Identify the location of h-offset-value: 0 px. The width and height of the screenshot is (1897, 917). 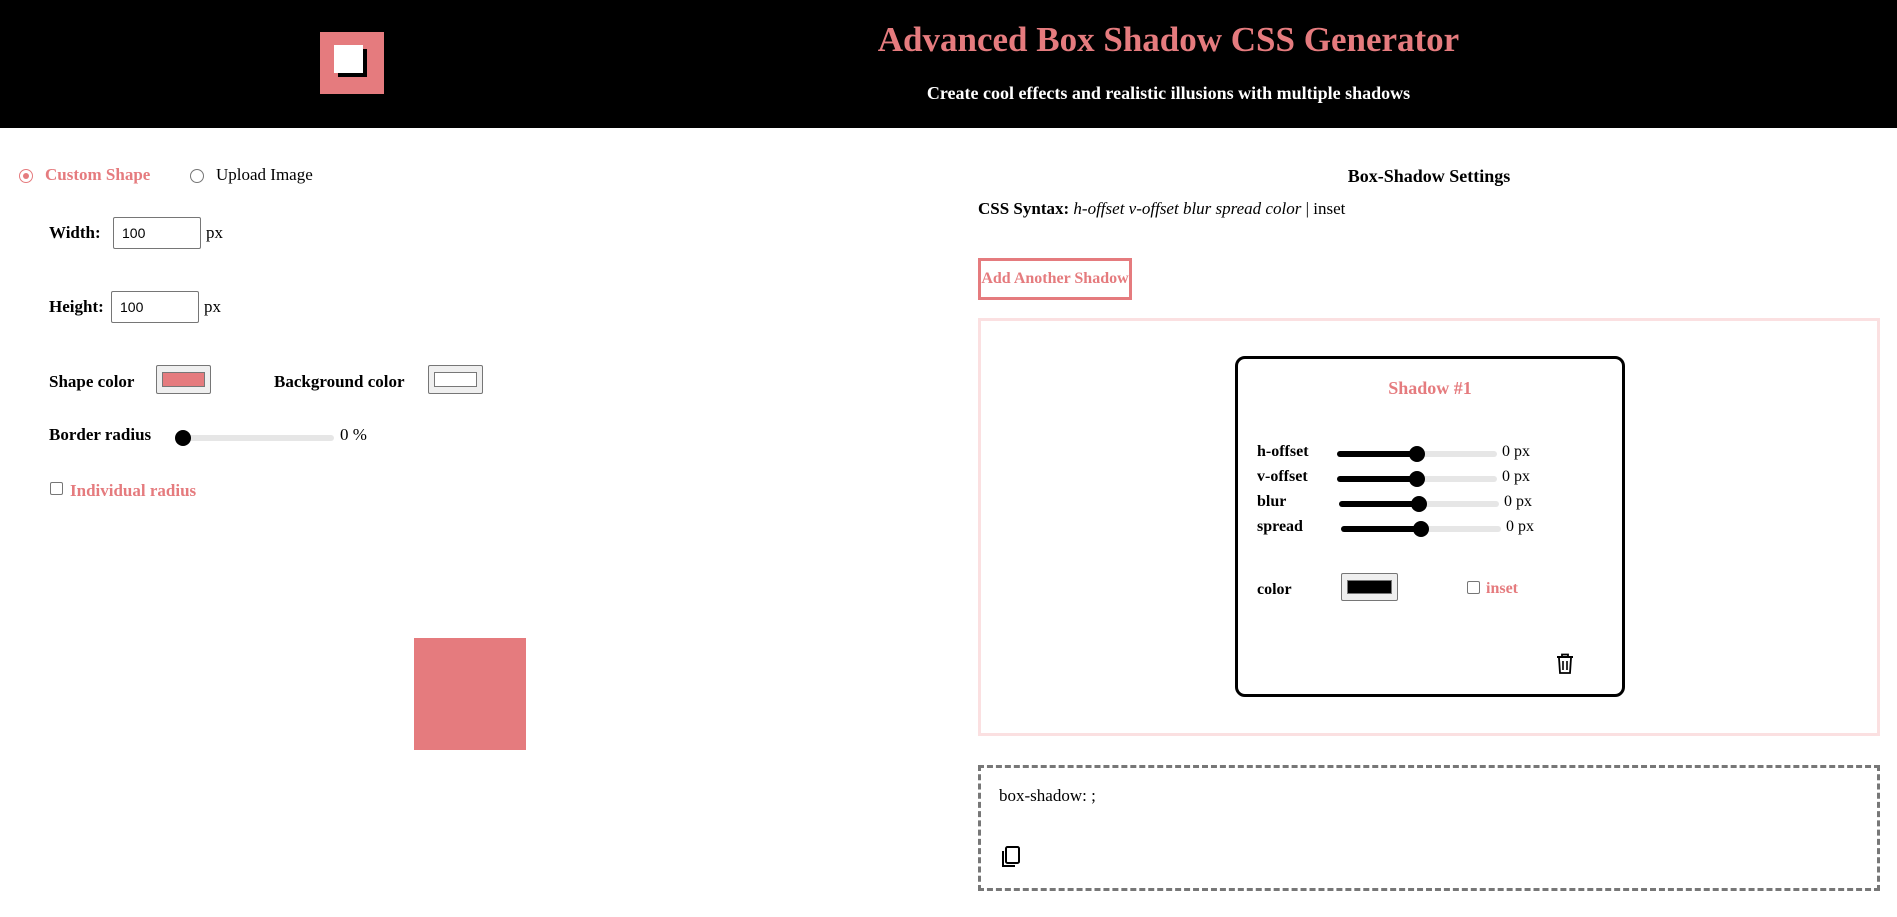
(1516, 451).